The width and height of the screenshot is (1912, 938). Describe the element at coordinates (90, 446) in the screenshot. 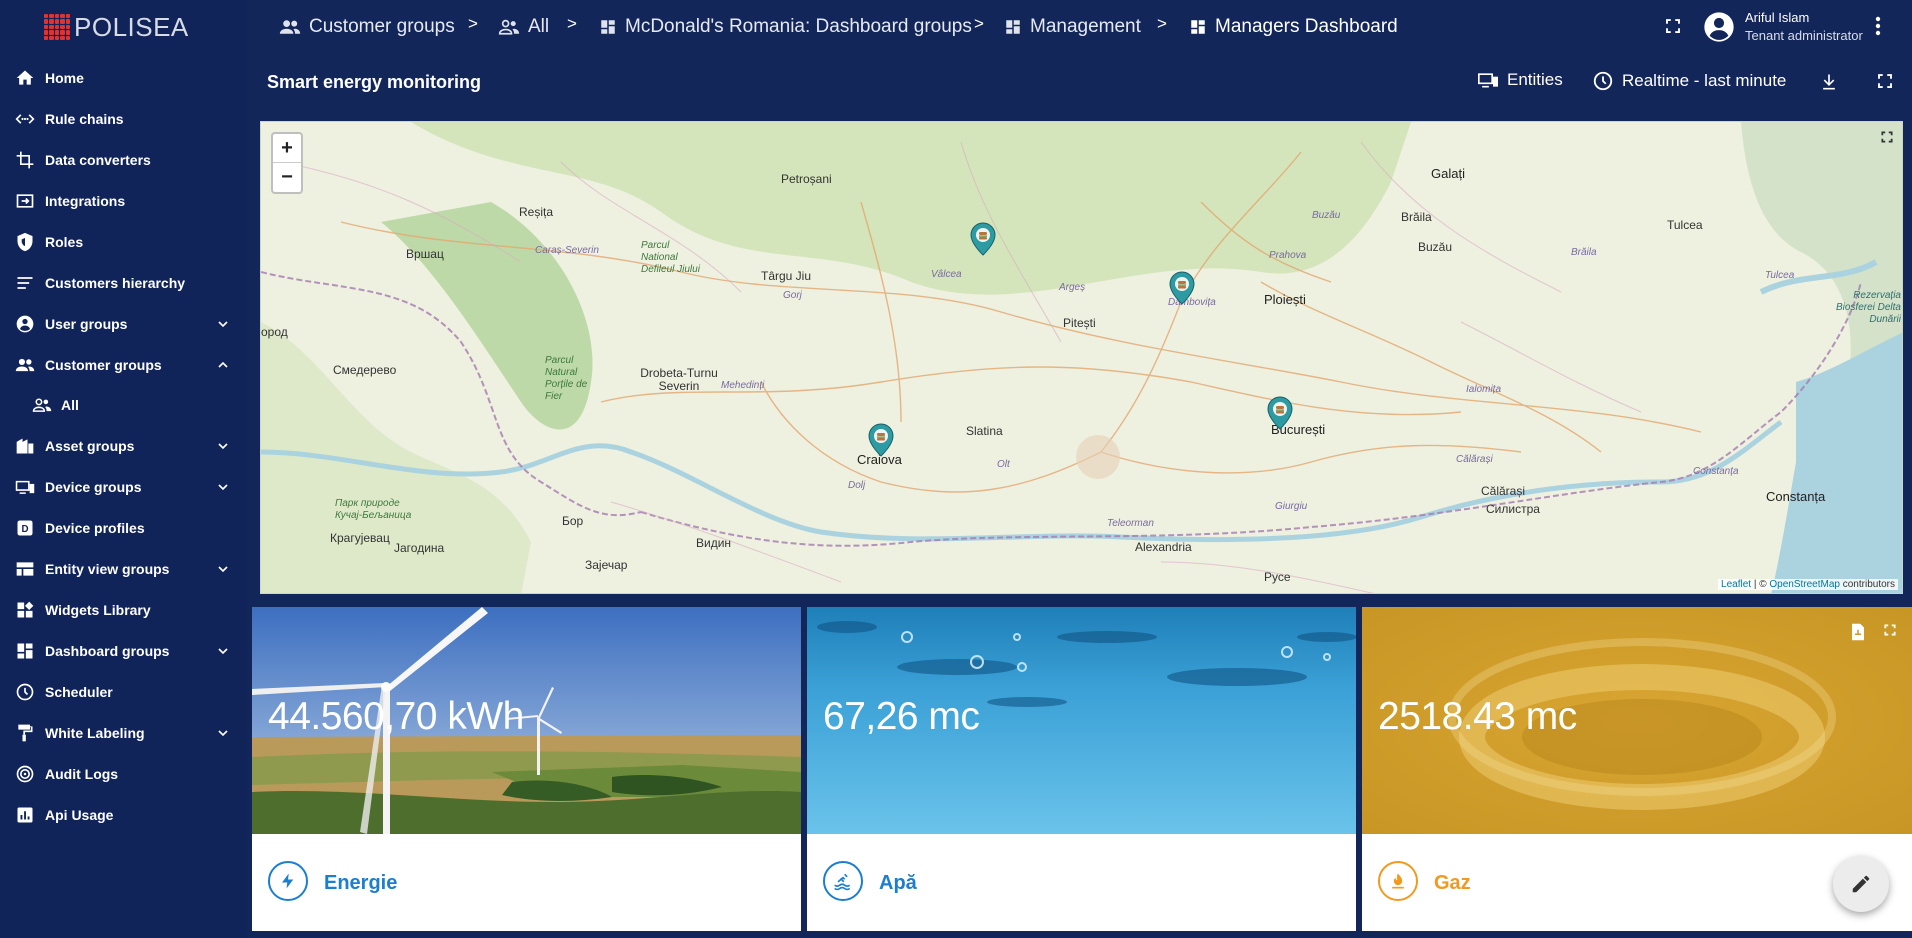

I see `sidebar-item-label: Asset groups` at that location.